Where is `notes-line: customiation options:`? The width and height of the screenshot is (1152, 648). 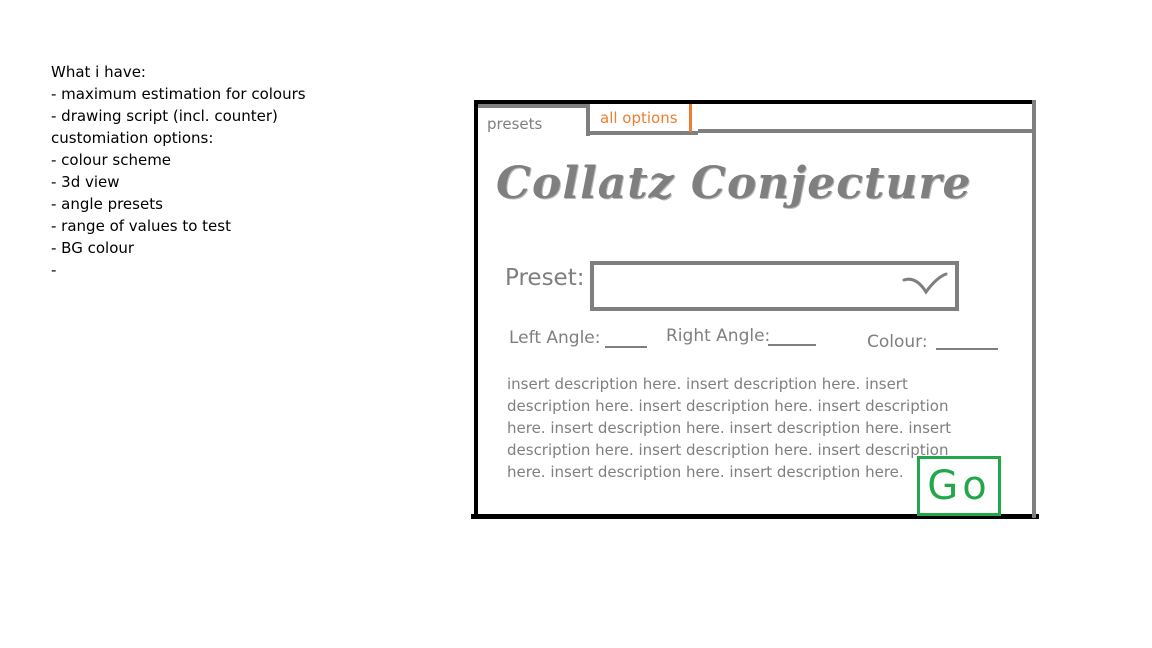
notes-line: customiation options: is located at coordinates (132, 138).